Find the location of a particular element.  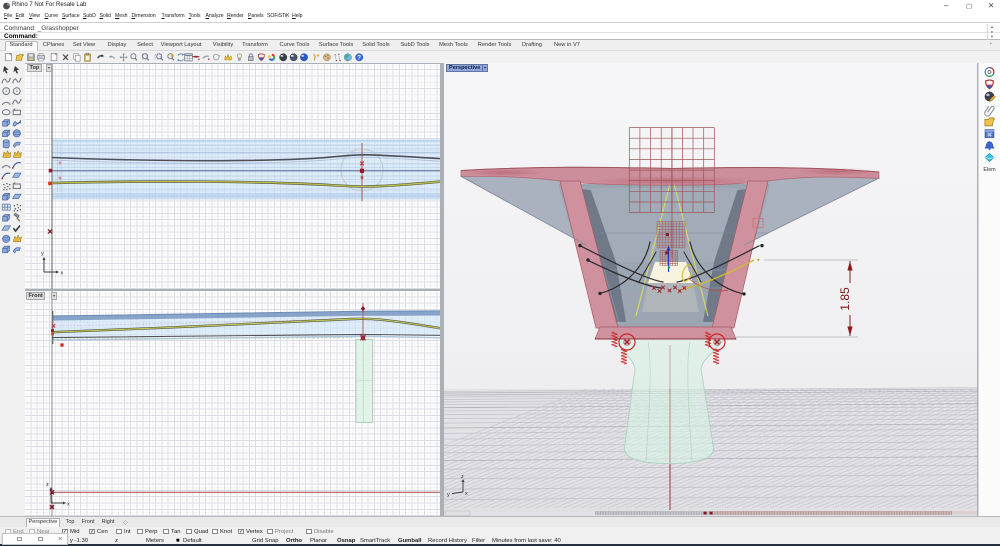

svg-text: Elem is located at coordinates (989, 170).